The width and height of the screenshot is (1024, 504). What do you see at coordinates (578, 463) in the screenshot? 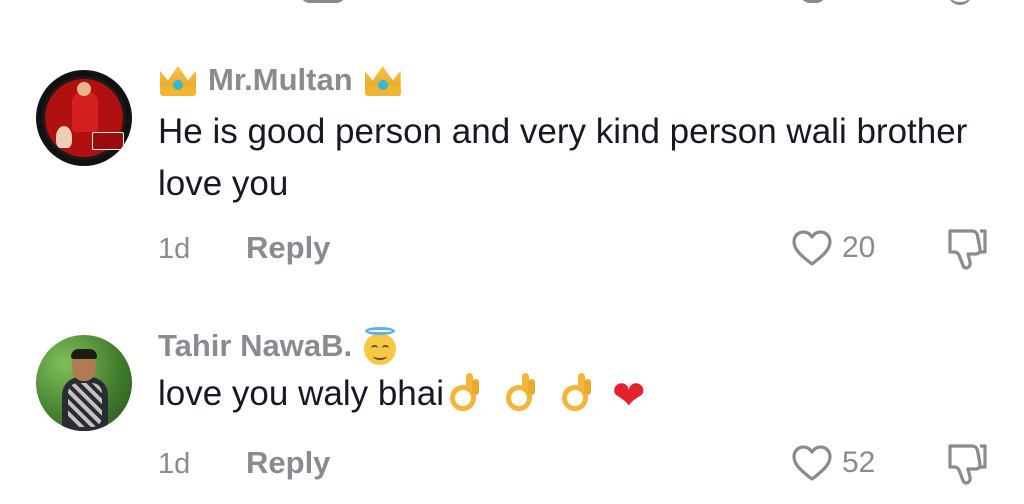
I see `comment-actions: 1d Reply 52` at bounding box center [578, 463].